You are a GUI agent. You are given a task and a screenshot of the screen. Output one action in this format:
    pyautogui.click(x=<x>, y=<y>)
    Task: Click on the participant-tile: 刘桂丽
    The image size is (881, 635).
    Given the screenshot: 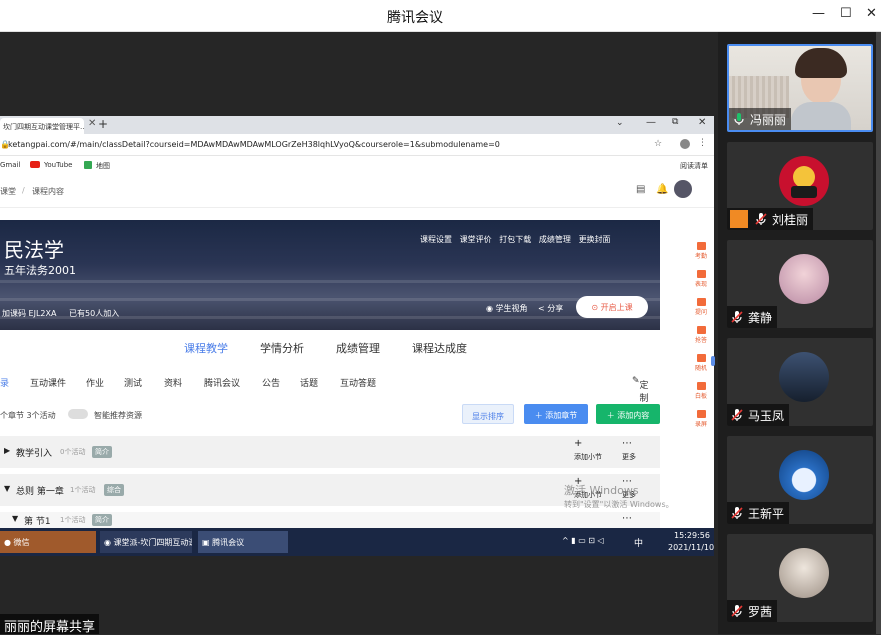 What is the action you would take?
    pyautogui.click(x=800, y=186)
    